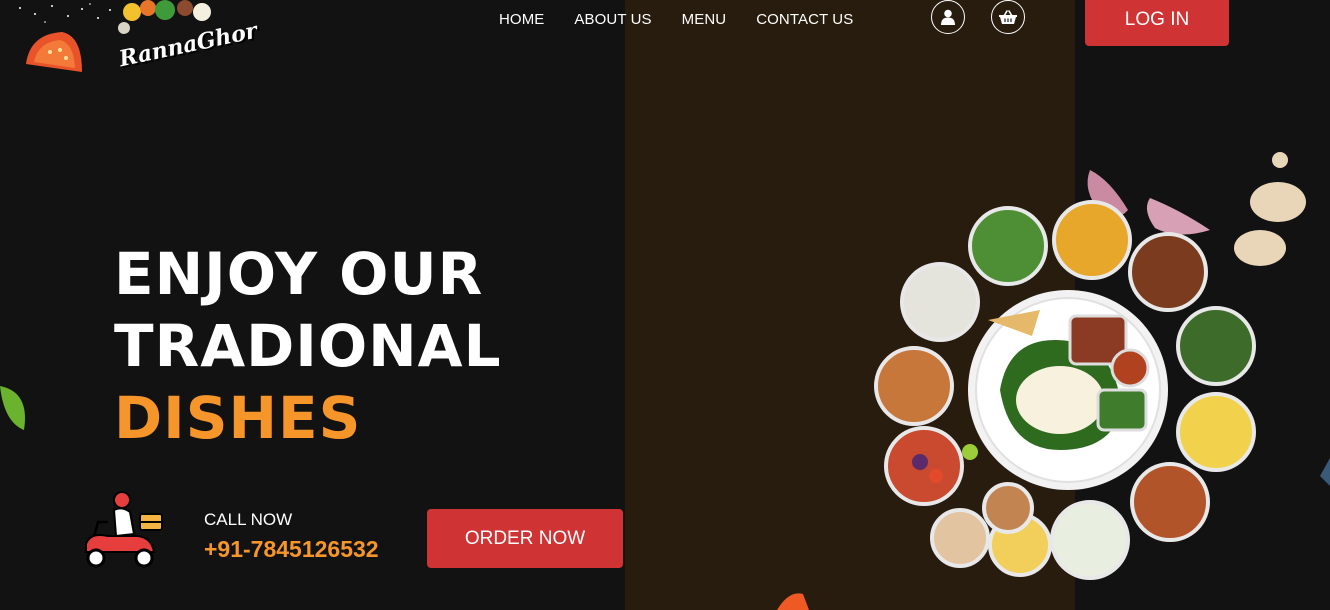 The height and width of the screenshot is (610, 1330). What do you see at coordinates (704, 19) in the screenshot?
I see `nav-menu: MENU` at bounding box center [704, 19].